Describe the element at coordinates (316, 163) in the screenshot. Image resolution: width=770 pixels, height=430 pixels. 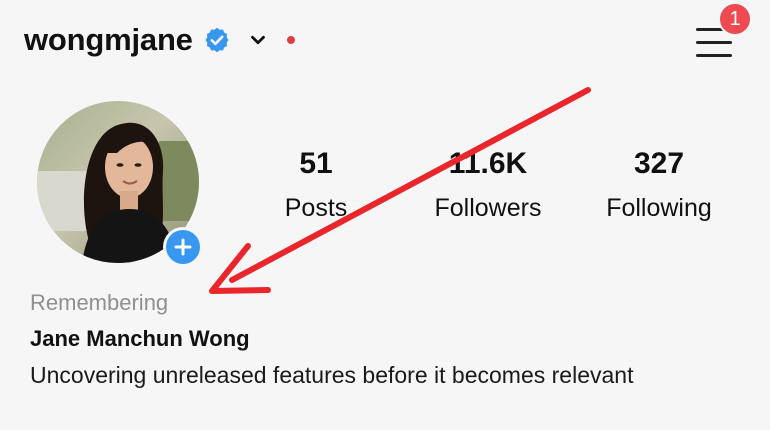
I see `posts-count: 51` at that location.